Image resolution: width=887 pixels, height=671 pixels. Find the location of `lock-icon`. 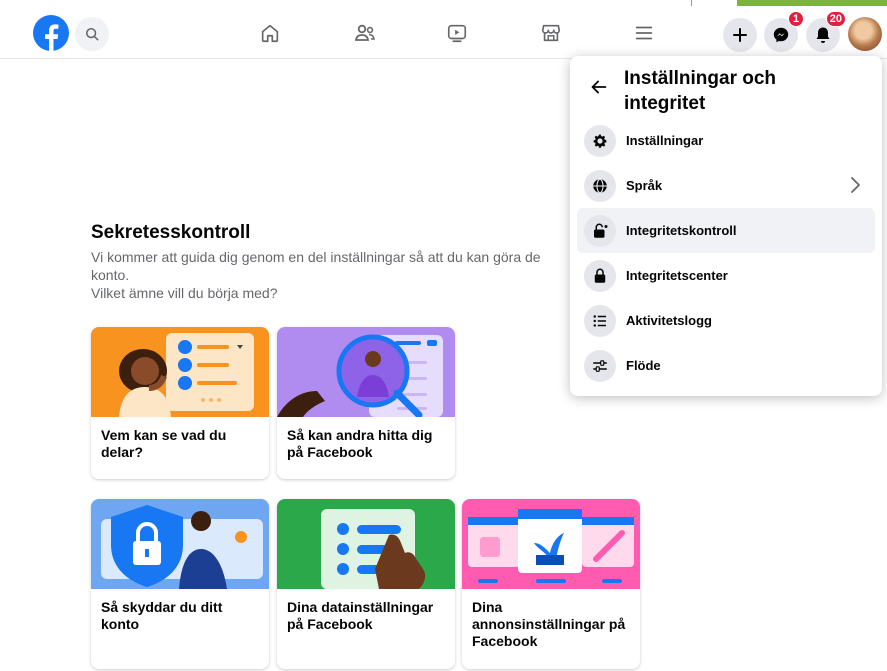

lock-icon is located at coordinates (600, 275).